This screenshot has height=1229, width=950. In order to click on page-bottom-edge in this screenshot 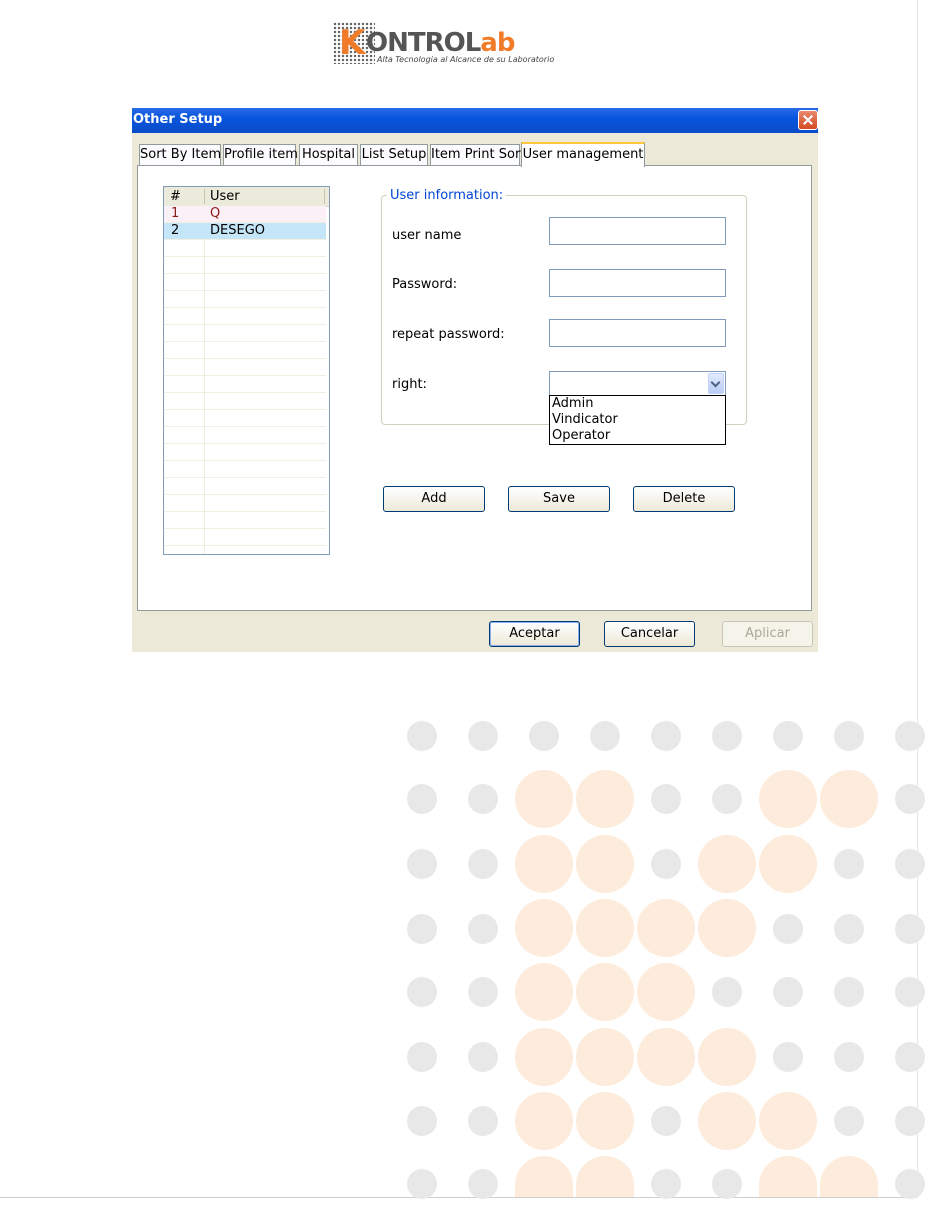, I will do `click(458, 1197)`.